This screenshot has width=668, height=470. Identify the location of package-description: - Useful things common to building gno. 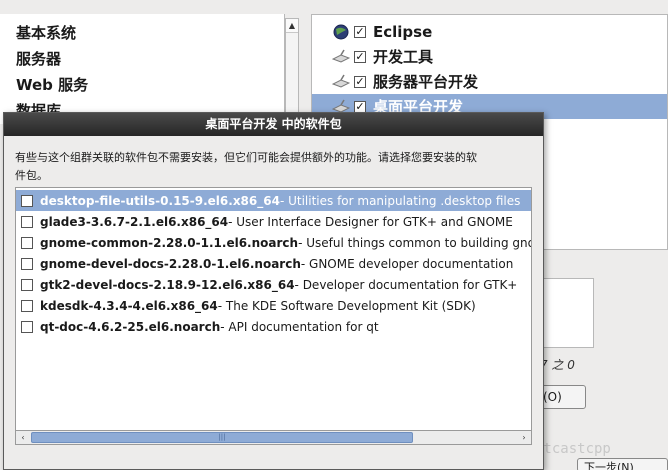
(414, 242).